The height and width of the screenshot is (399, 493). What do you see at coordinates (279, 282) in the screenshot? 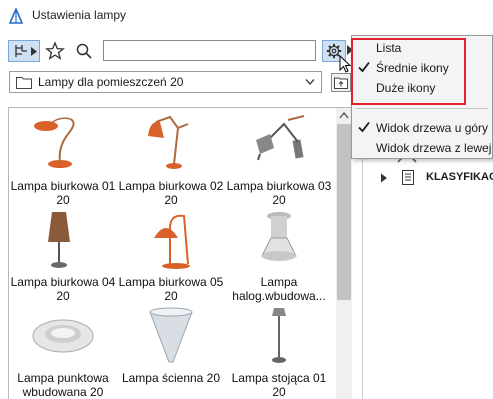
I see `label-line-1: Lampa` at bounding box center [279, 282].